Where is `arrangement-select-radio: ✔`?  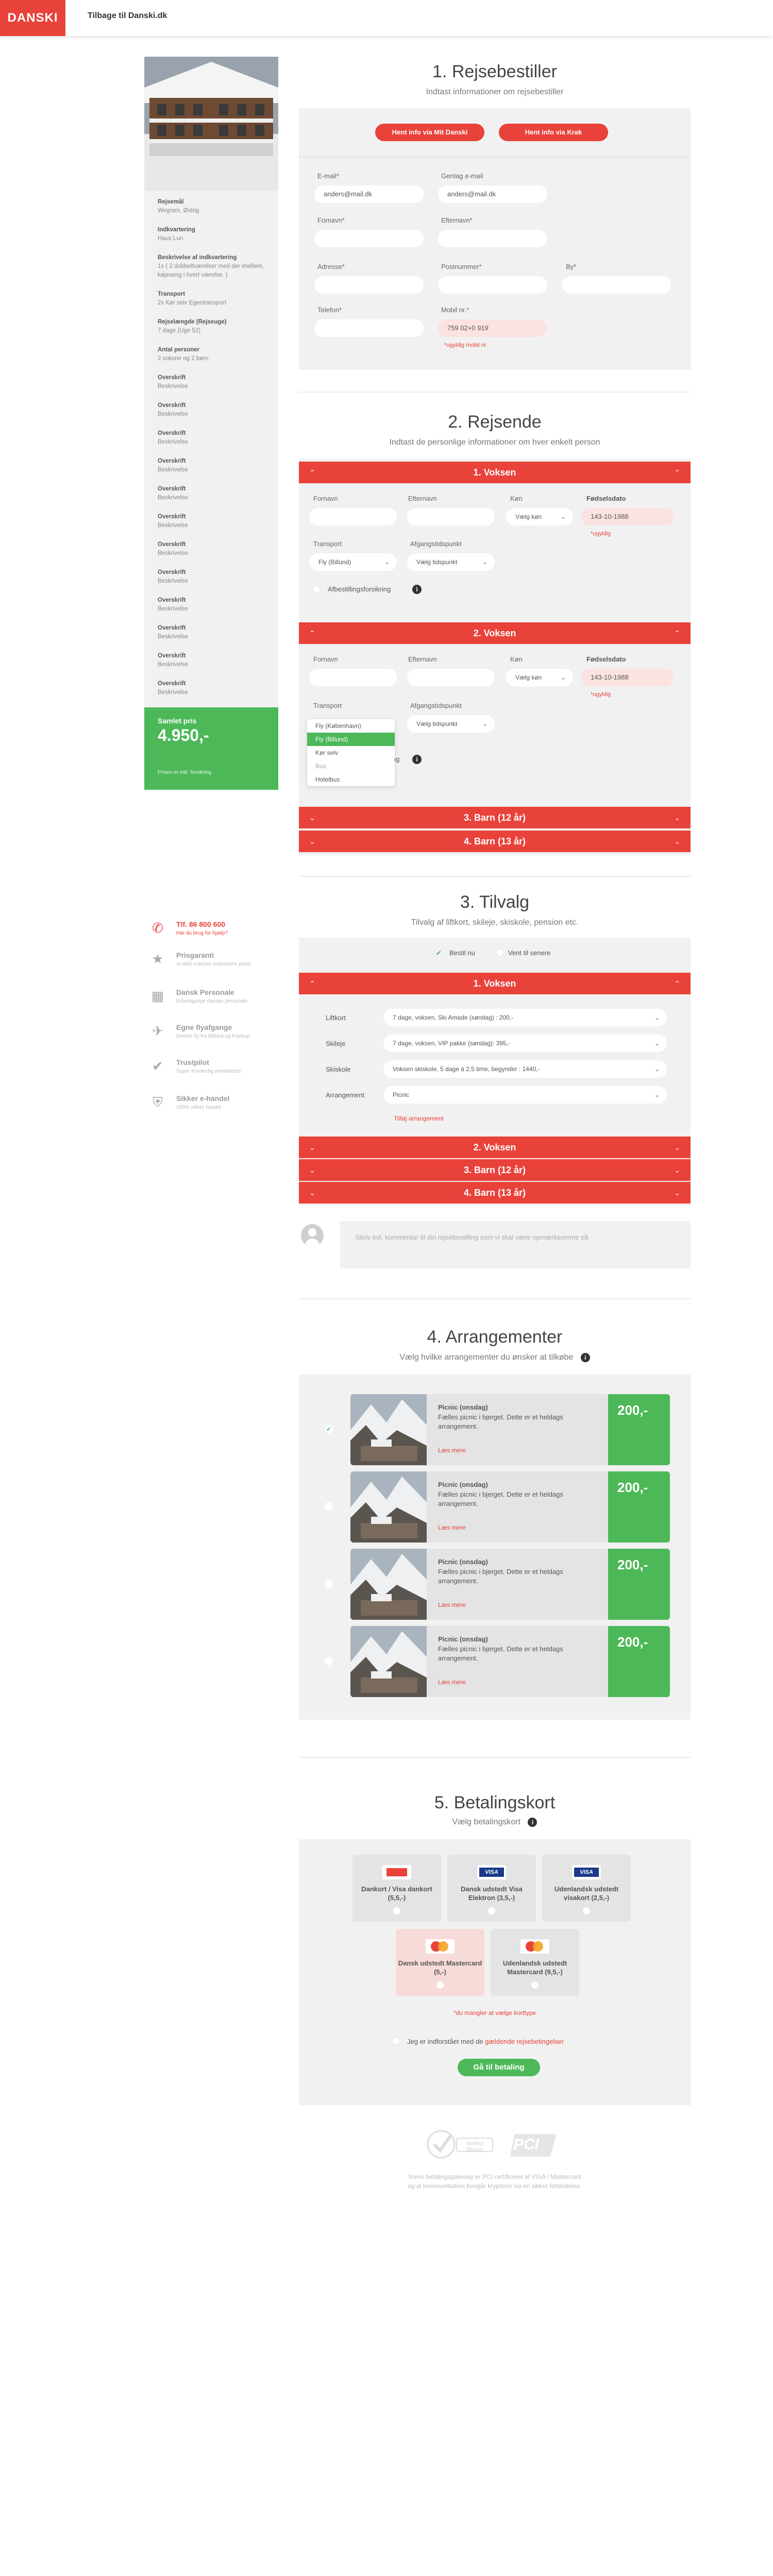
arrangement-select-radio: ✔ is located at coordinates (329, 1429).